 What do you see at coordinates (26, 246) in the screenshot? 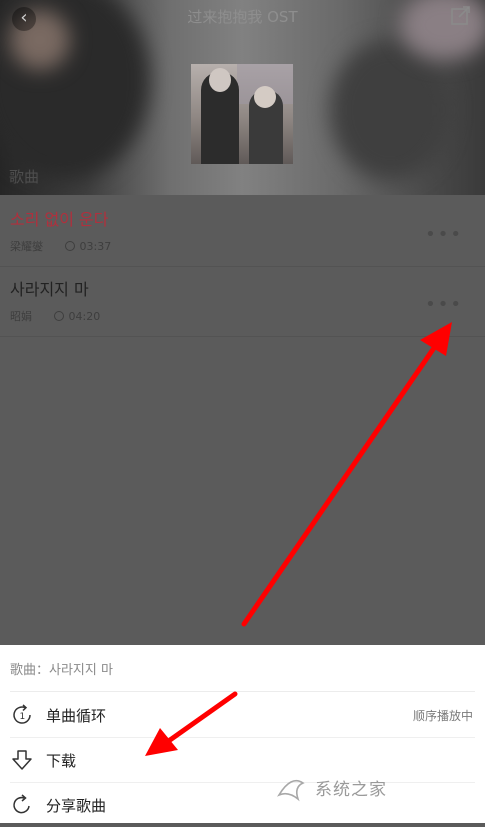
I see `song-artist: 梁耀燮` at bounding box center [26, 246].